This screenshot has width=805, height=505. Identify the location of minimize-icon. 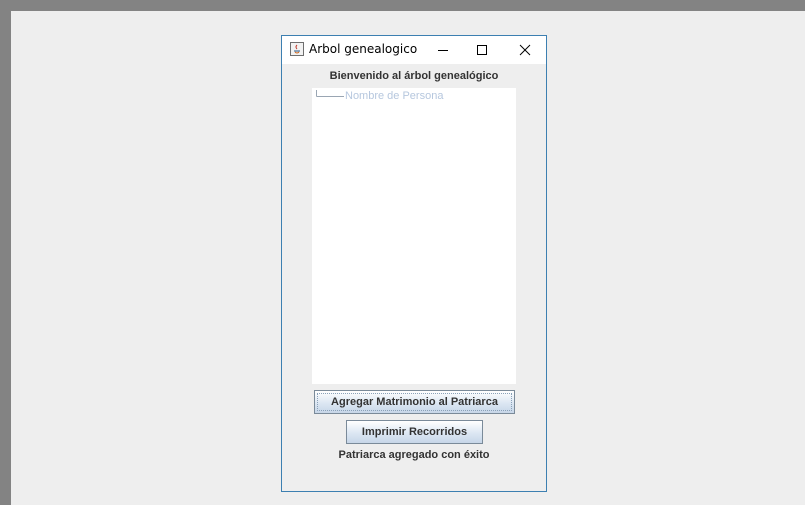
(443, 50).